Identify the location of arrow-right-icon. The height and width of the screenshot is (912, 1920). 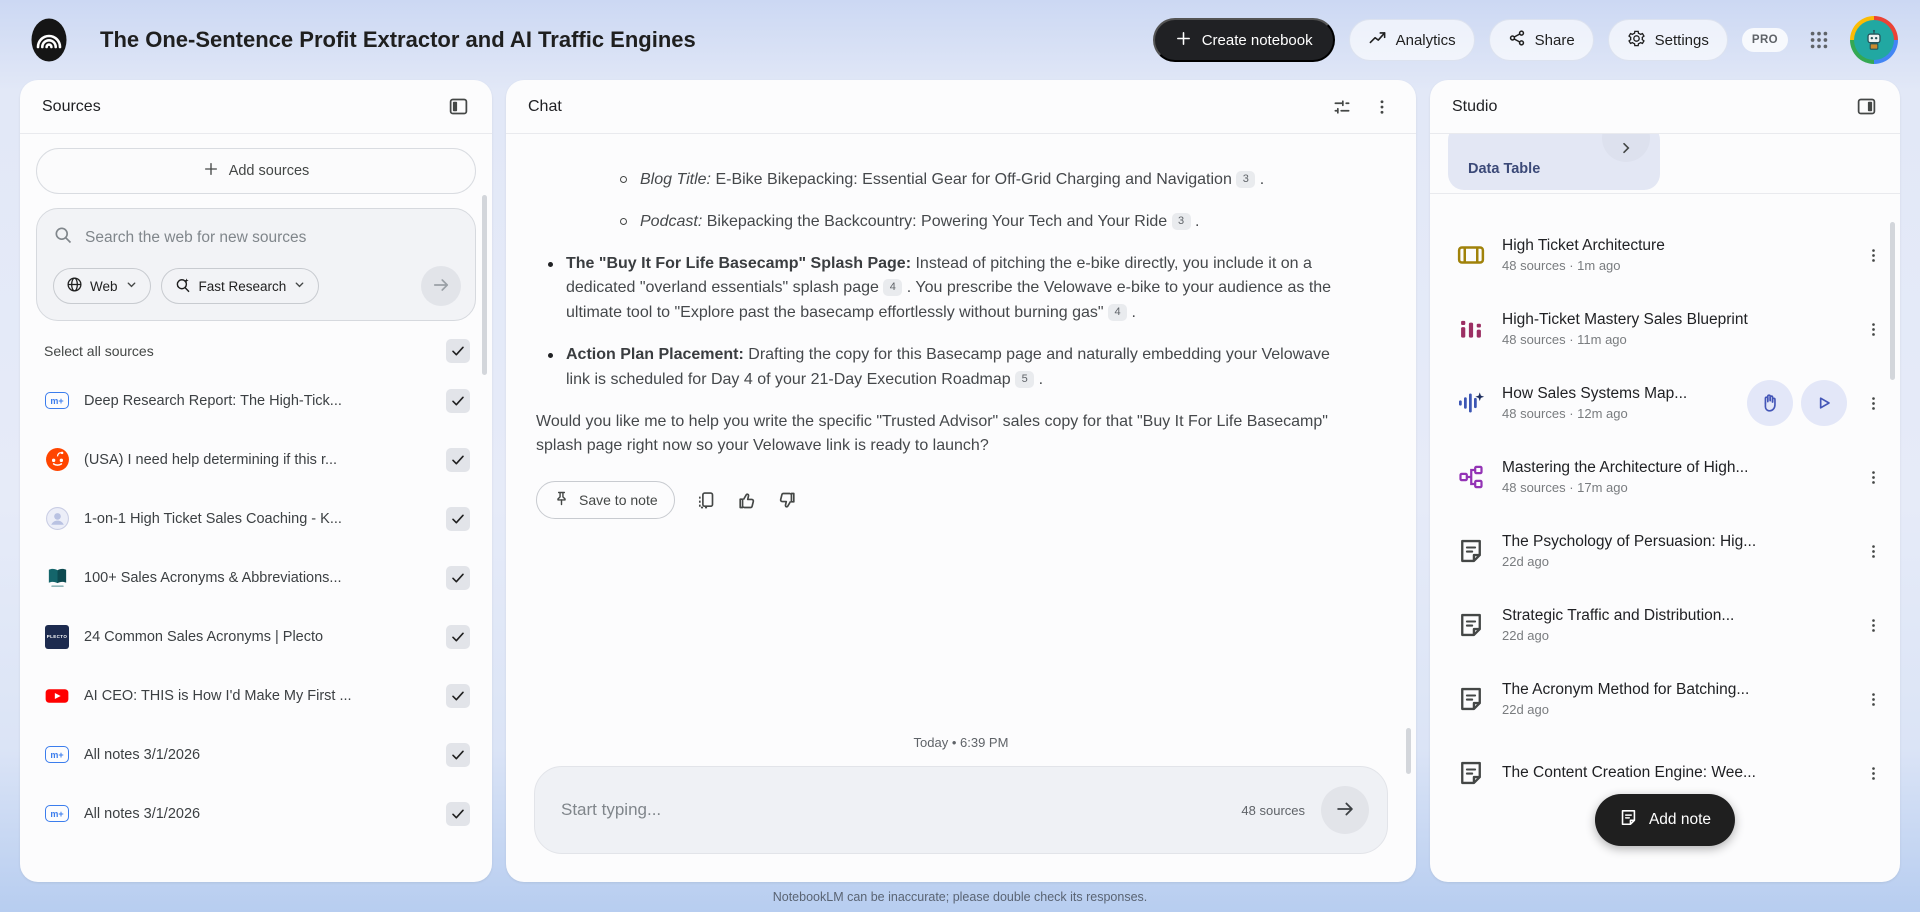
(441, 286).